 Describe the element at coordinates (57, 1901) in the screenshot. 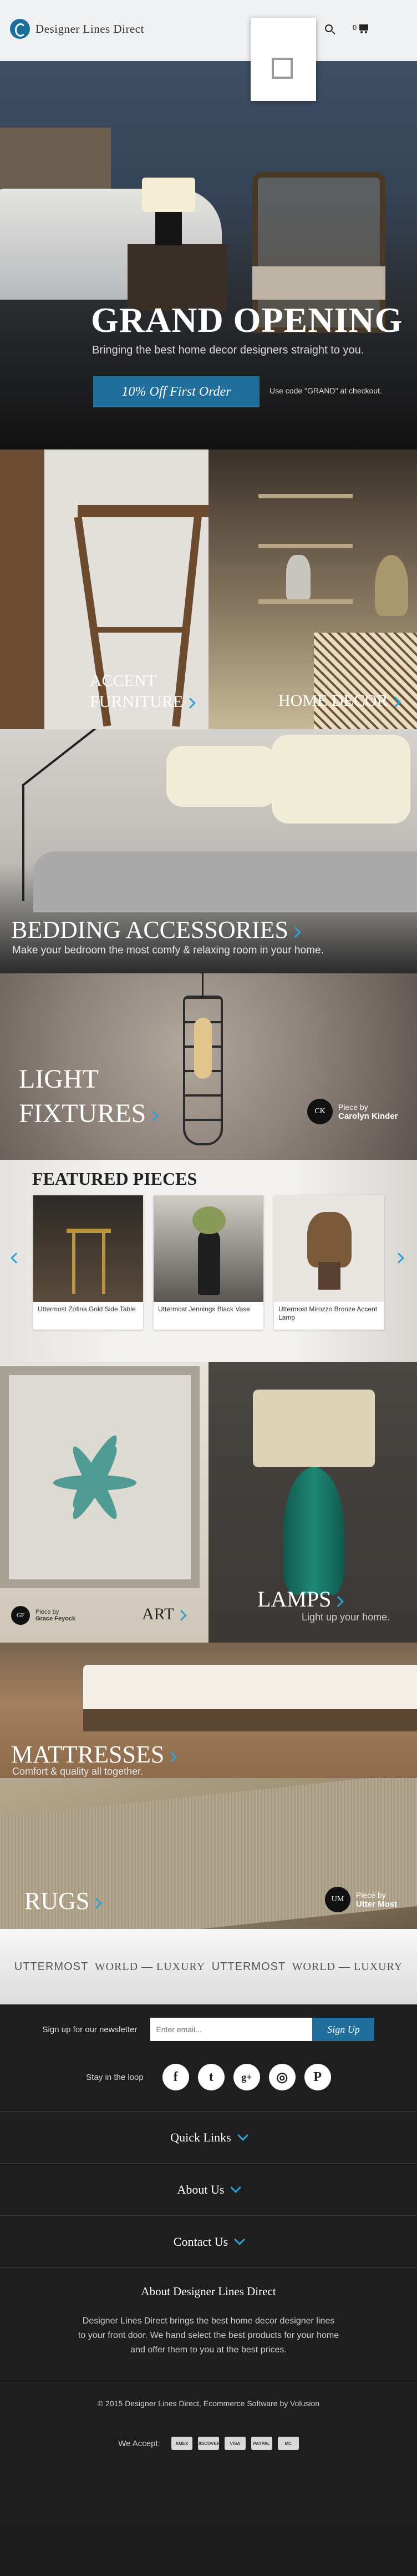

I see `rugs-text: RUGS` at that location.